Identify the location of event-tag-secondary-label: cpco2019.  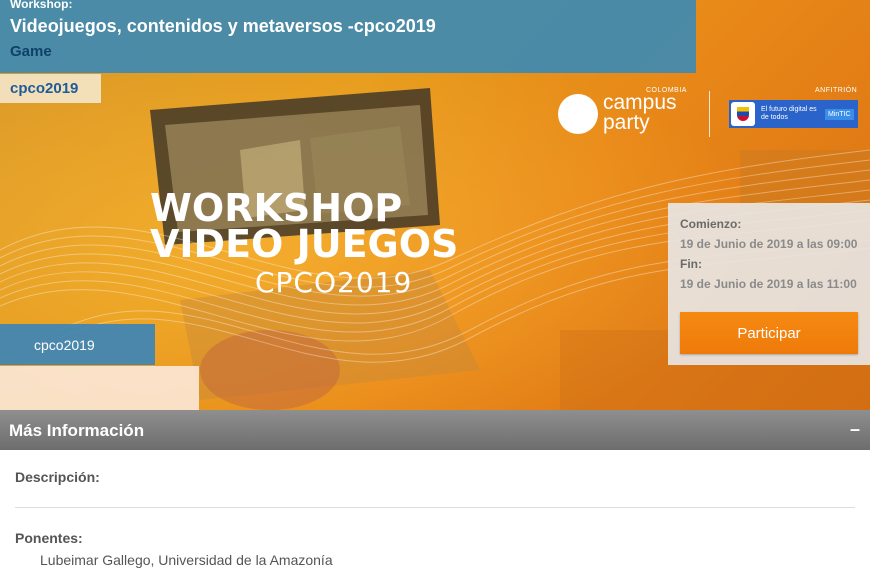
(64, 345).